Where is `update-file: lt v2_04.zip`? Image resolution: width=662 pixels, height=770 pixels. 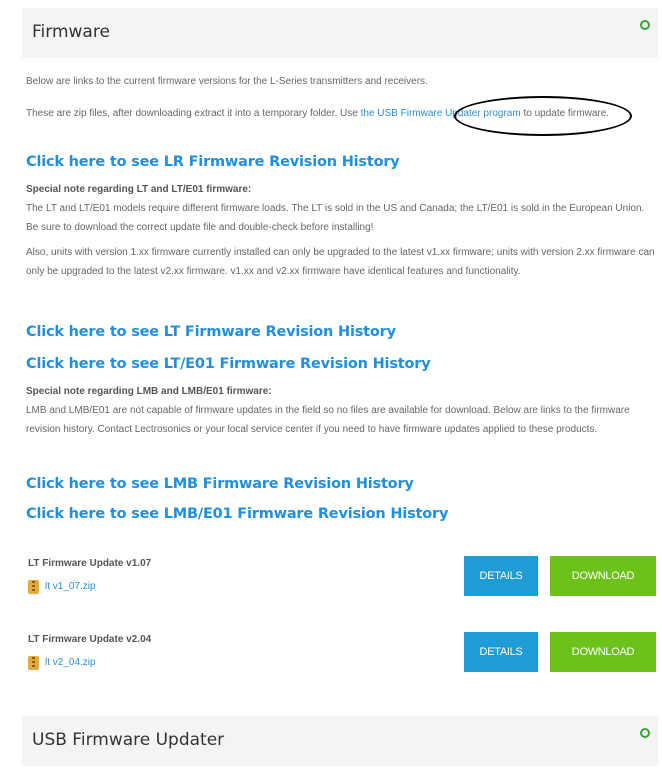
update-file: lt v2_04.zip is located at coordinates (62, 662).